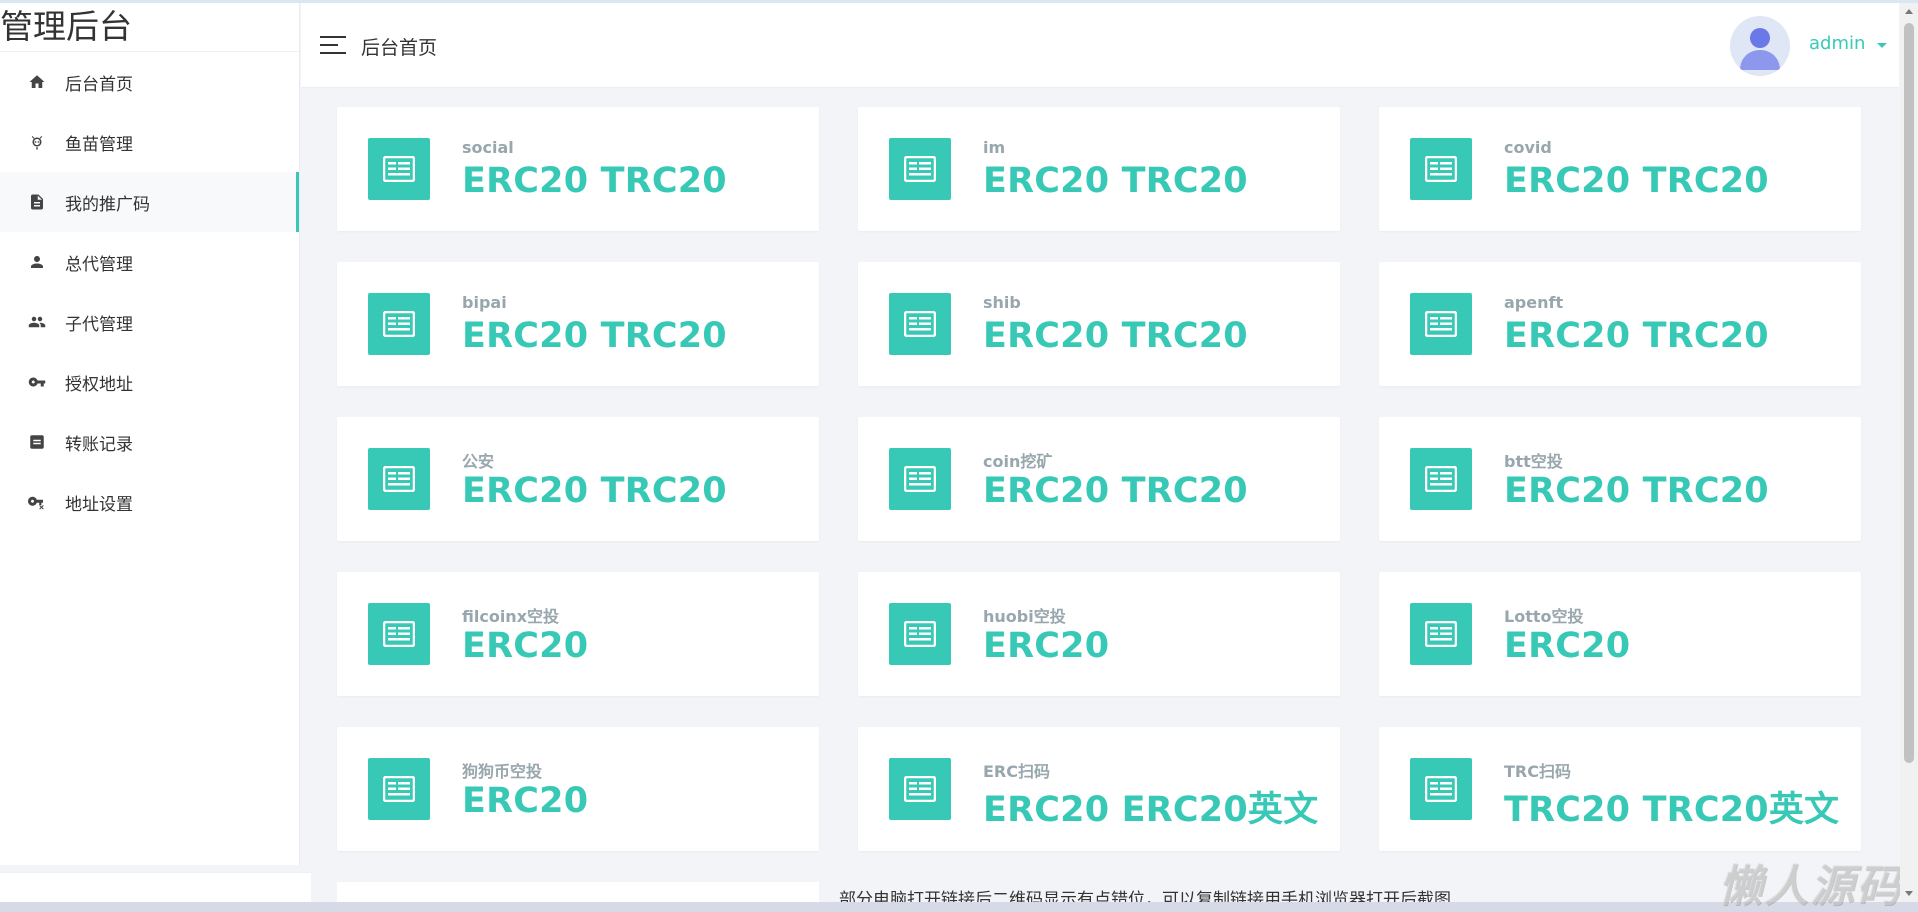 This screenshot has width=1918, height=912. What do you see at coordinates (1544, 616) in the screenshot?
I see `card-label: Lotto空投` at bounding box center [1544, 616].